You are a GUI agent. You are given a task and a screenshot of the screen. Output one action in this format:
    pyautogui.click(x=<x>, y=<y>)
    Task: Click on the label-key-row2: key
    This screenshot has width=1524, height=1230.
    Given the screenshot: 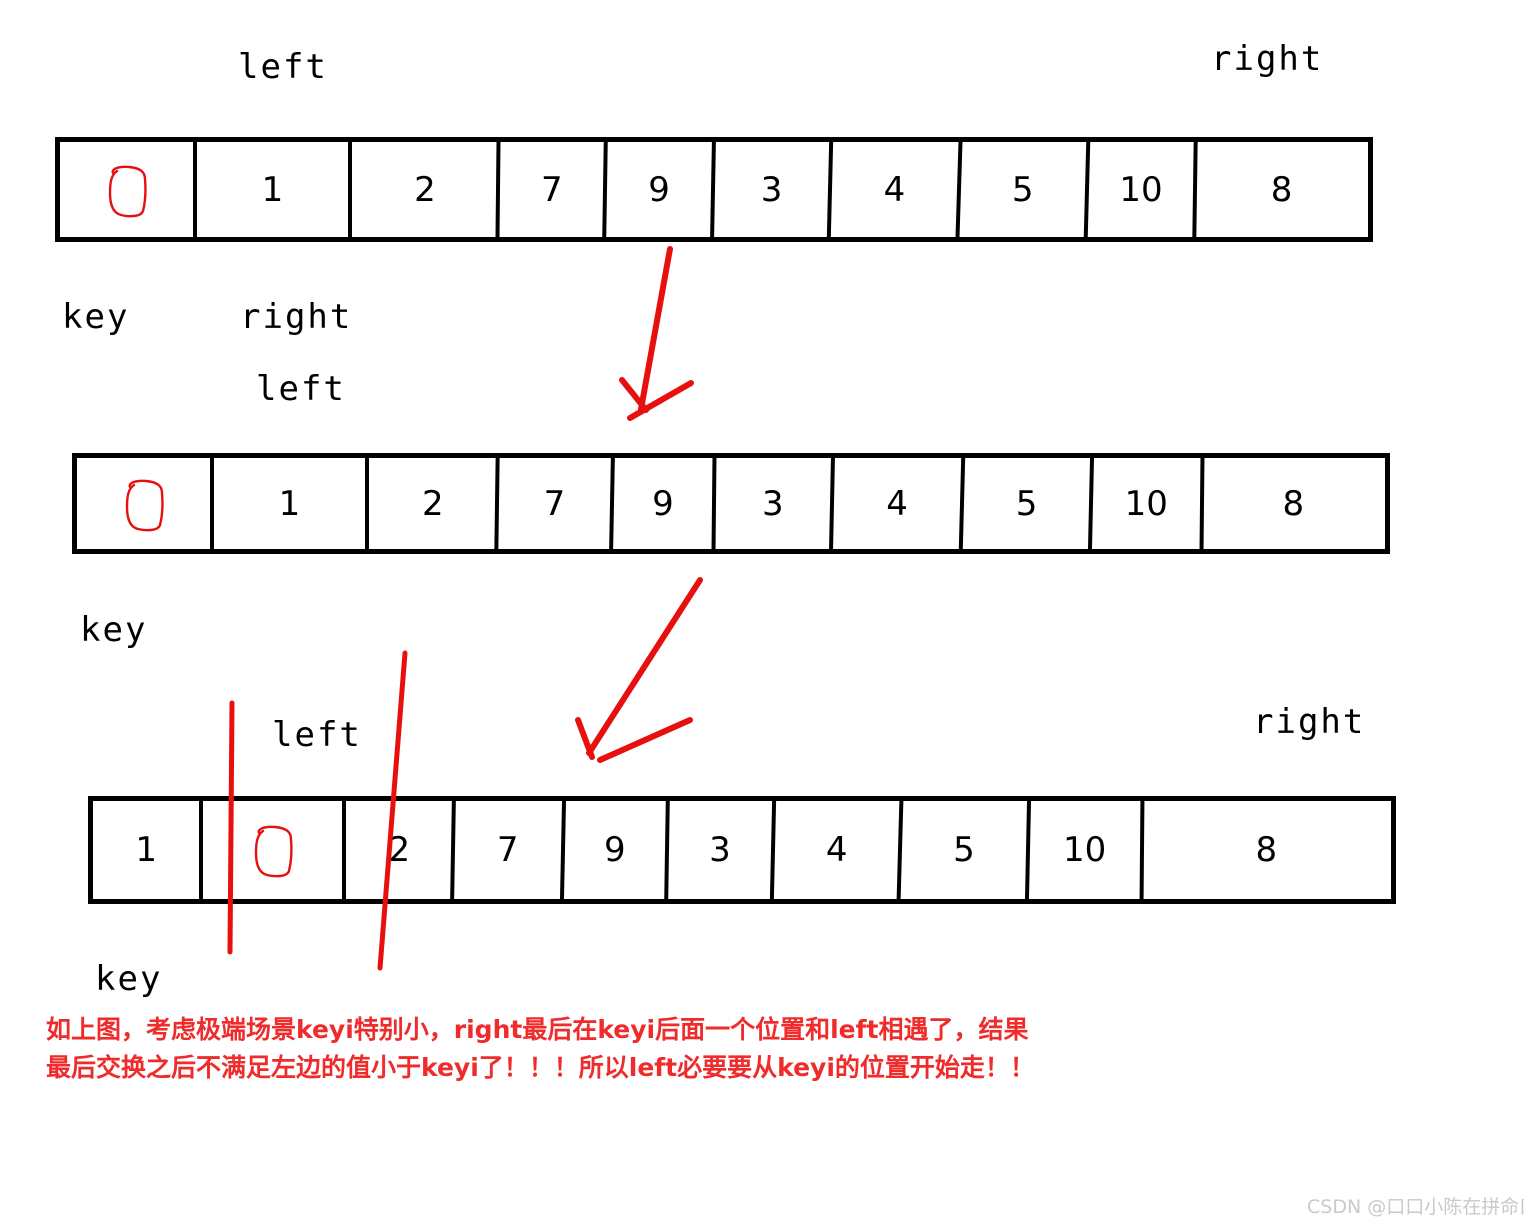 What is the action you would take?
    pyautogui.click(x=96, y=317)
    